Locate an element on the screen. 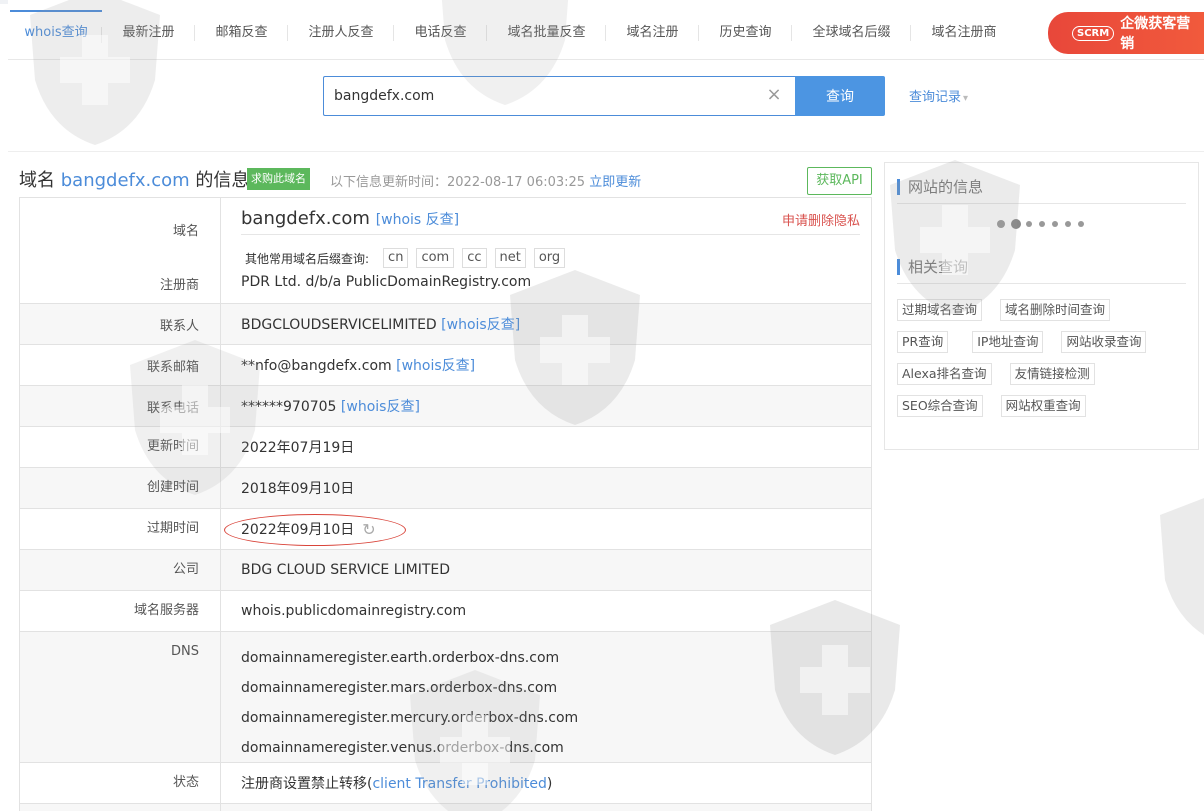 This screenshot has width=1204, height=811. updated-label: 更新时间 is located at coordinates (120, 447).